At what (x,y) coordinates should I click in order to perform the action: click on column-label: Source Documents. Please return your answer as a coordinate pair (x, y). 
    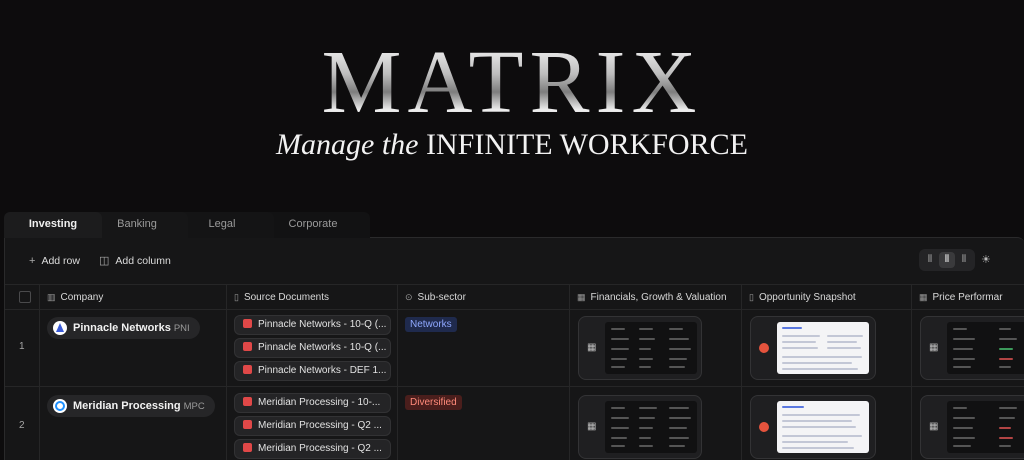
    Looking at the image, I should click on (286, 297).